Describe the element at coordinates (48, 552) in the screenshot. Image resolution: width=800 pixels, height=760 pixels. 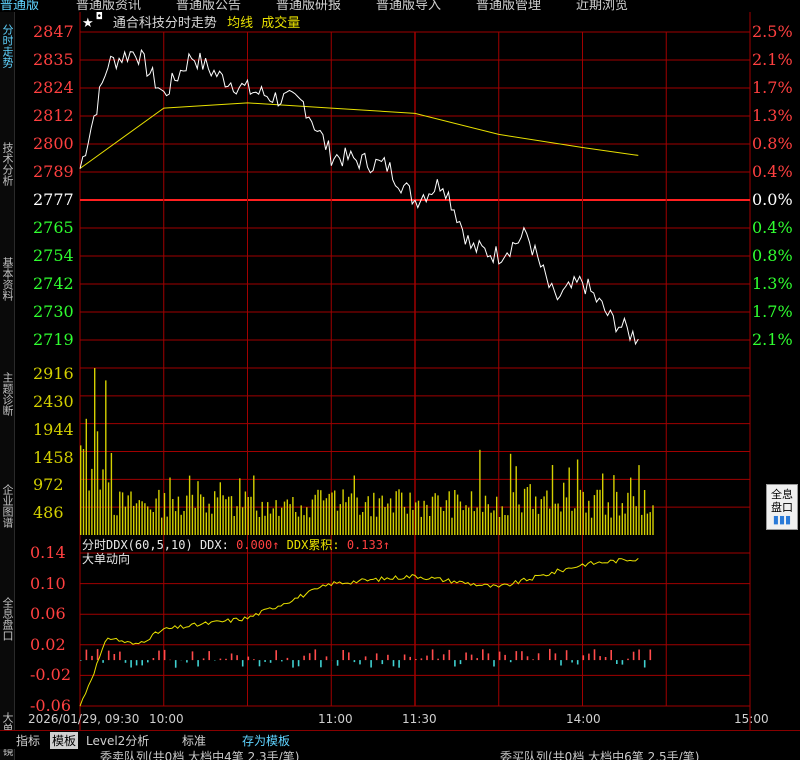
I see `ddx-tick-label: 0.14` at that location.